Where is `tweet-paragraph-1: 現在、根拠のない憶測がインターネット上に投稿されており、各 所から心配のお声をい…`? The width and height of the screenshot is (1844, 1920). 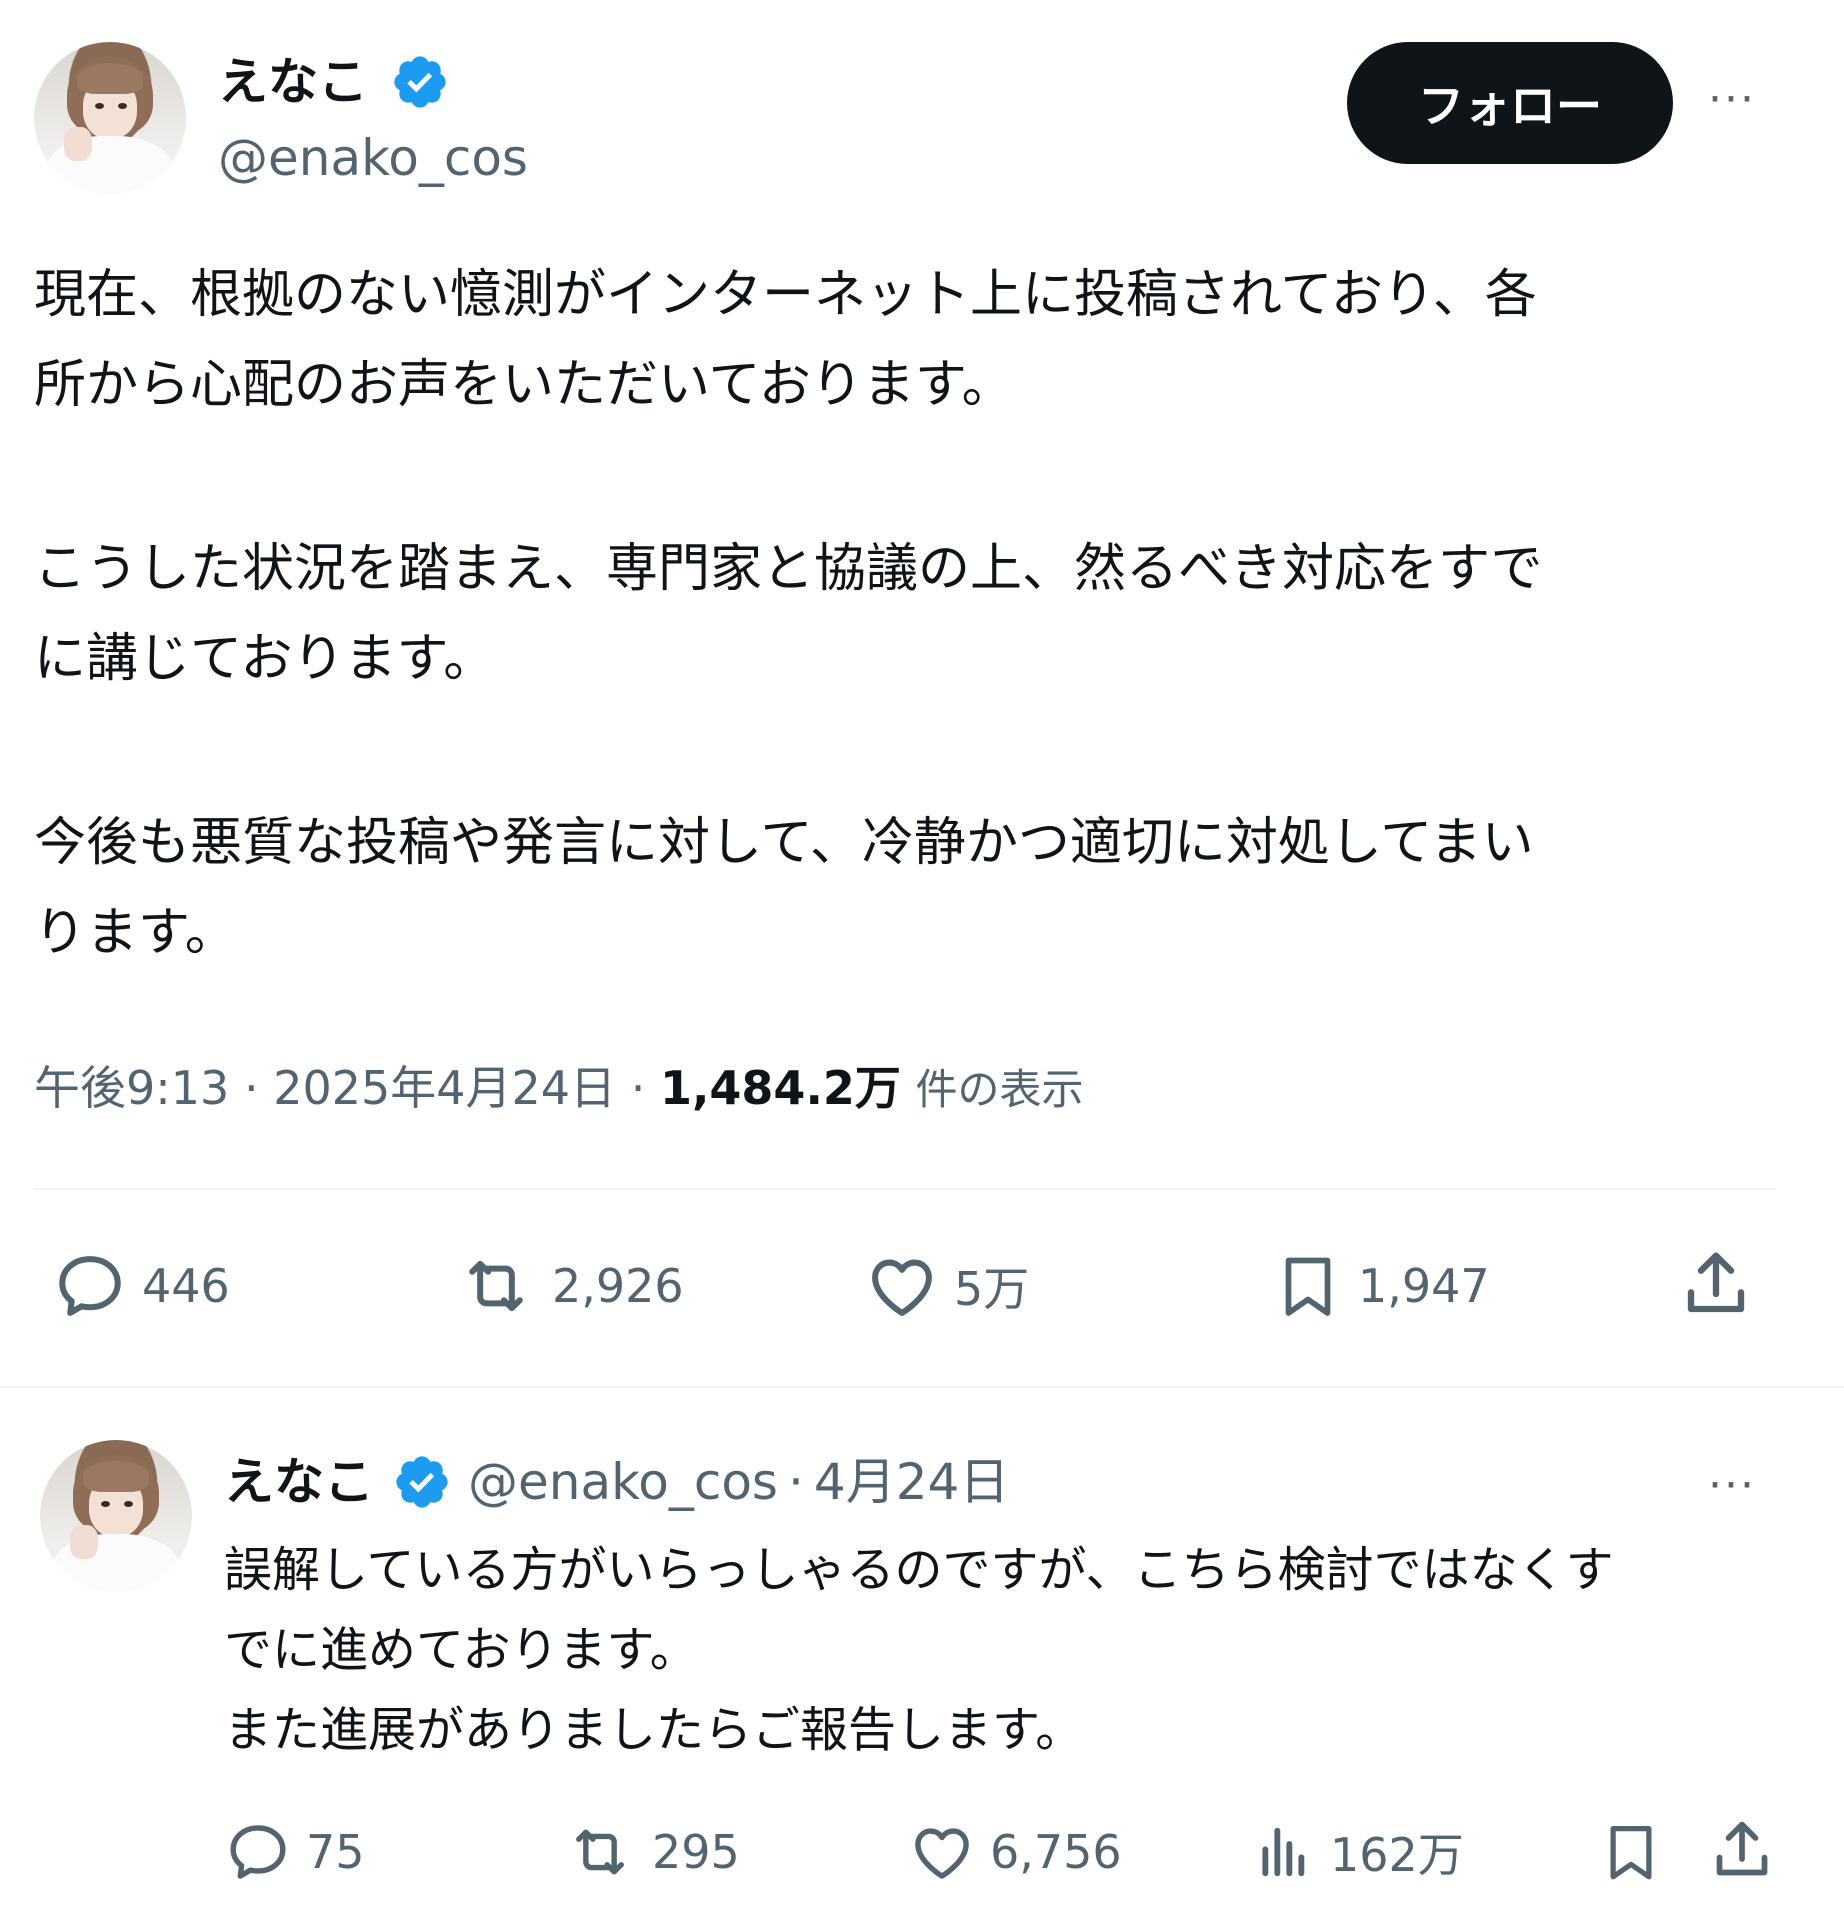
tweet-paragraph-1: 現在、根拠のない憶測がインターネット上に投稿されており、各 所から心配のお声をい… is located at coordinates (785, 340).